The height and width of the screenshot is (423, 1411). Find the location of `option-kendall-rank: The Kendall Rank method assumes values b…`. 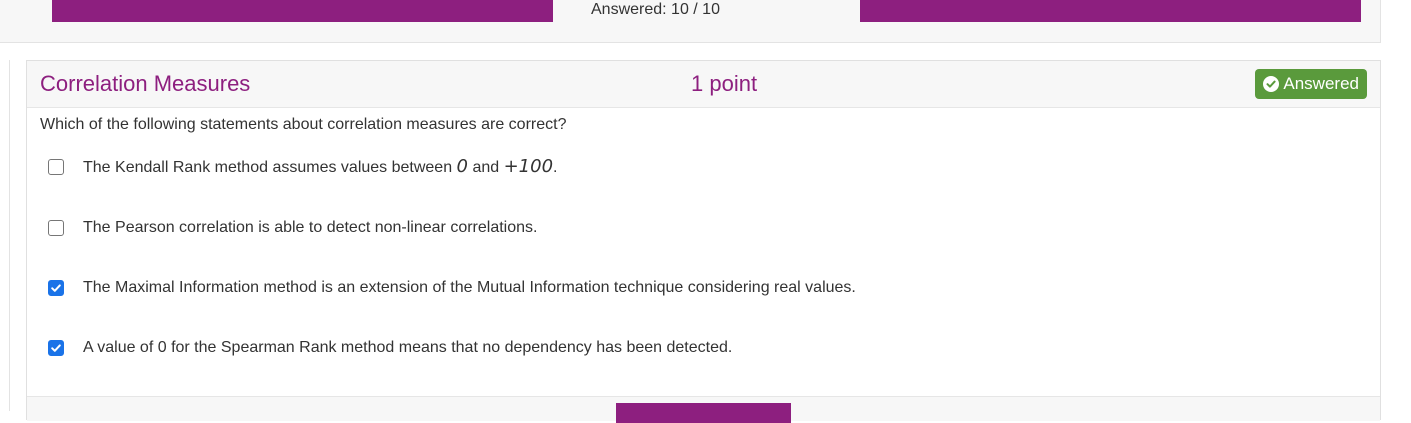

option-kendall-rank: The Kendall Rank method assumes values b… is located at coordinates (303, 167).